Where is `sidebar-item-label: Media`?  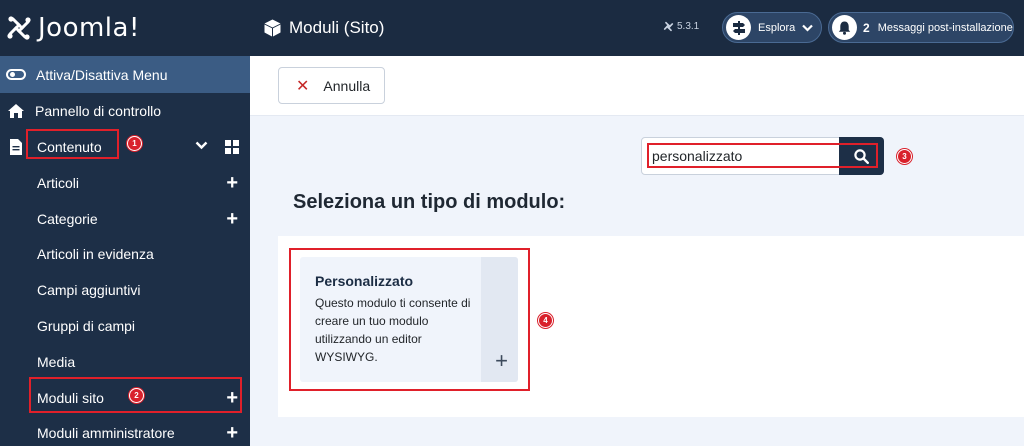
sidebar-item-label: Media is located at coordinates (56, 361).